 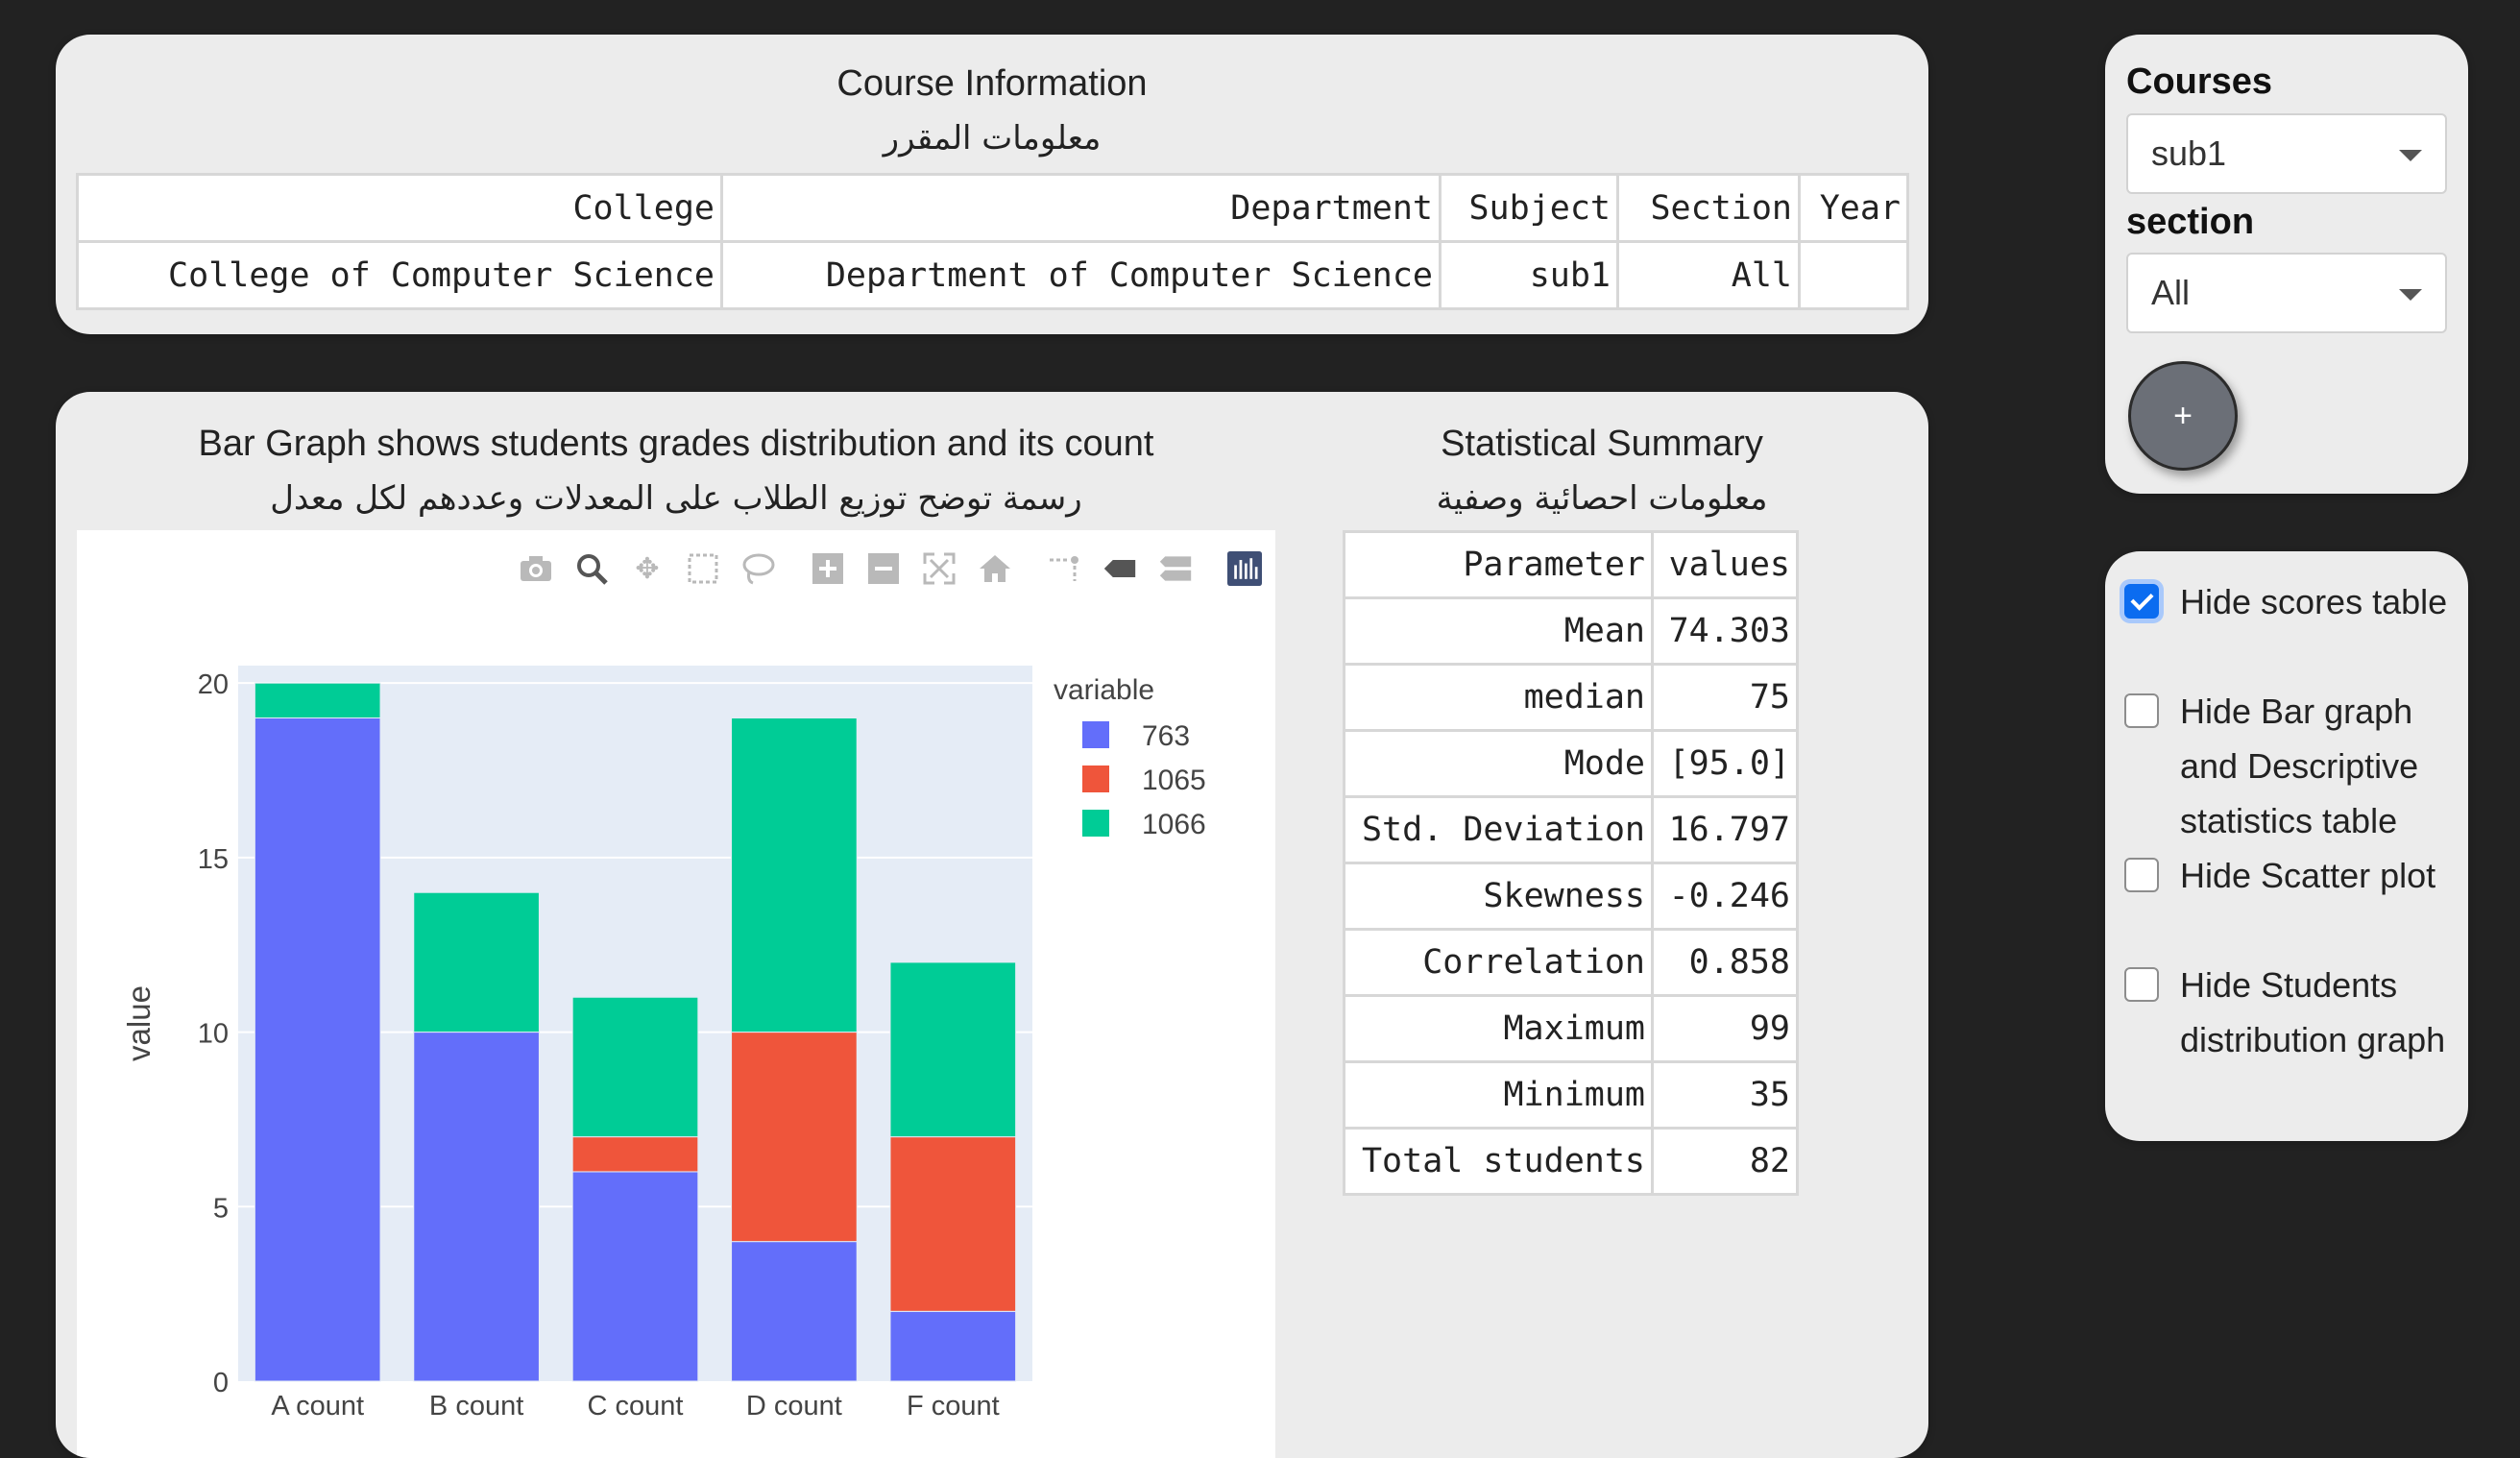 I want to click on hide-bar-graph-checkbox, so click(x=2141, y=710).